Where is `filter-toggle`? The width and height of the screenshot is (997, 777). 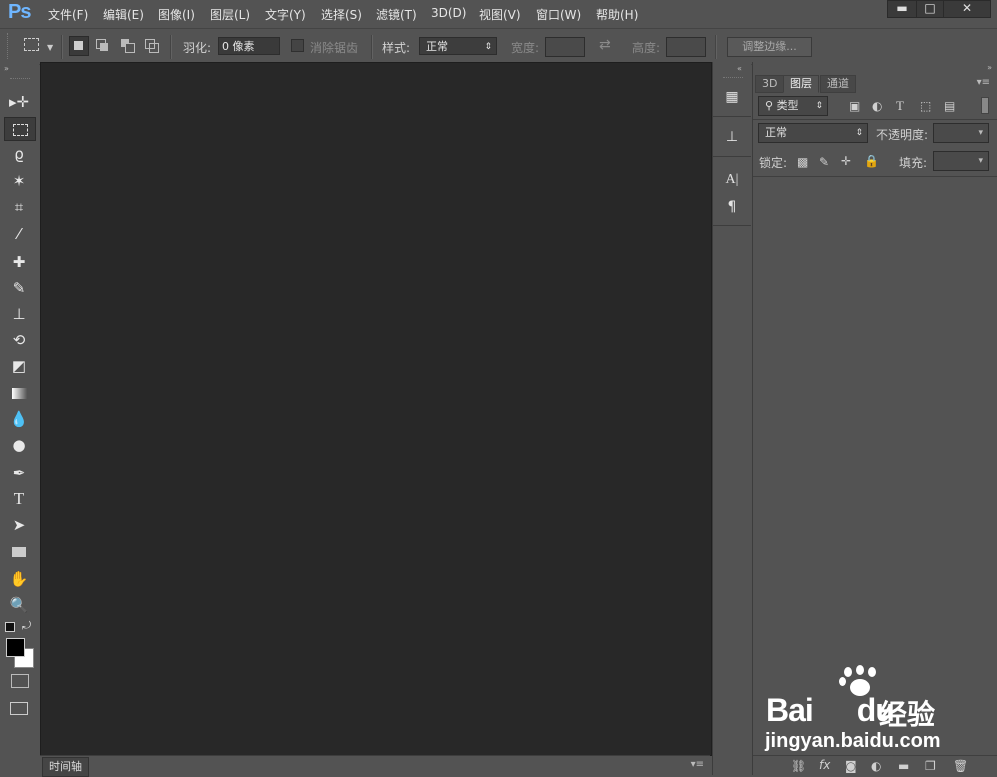 filter-toggle is located at coordinates (985, 105).